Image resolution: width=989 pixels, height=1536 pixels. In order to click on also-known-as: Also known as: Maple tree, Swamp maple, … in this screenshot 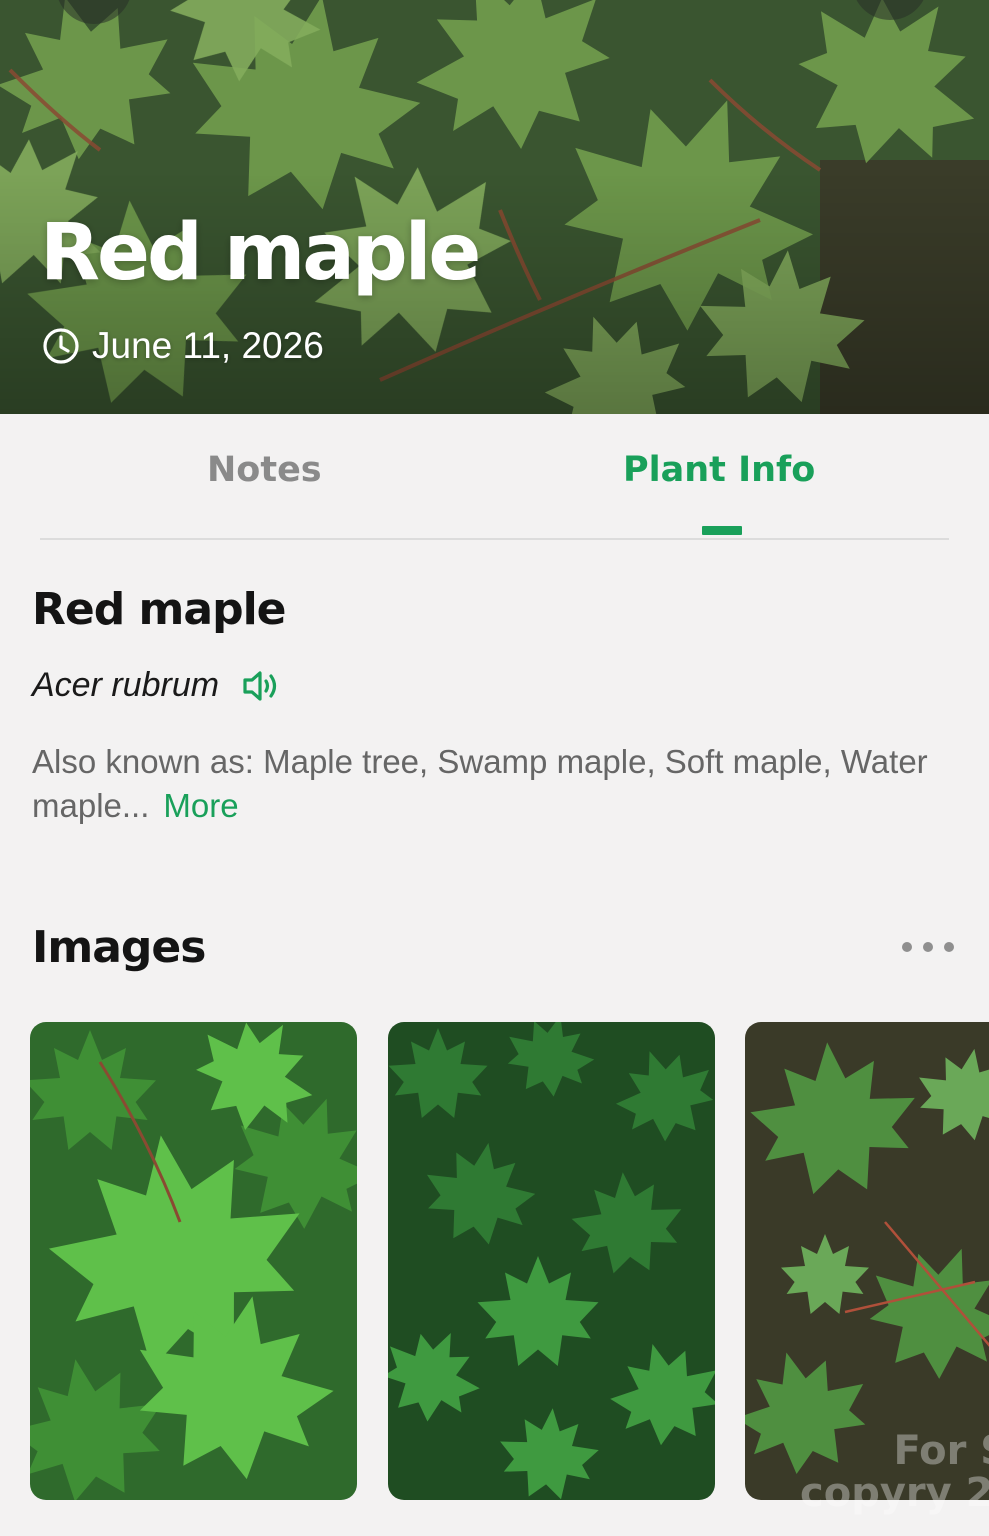, I will do `click(497, 784)`.